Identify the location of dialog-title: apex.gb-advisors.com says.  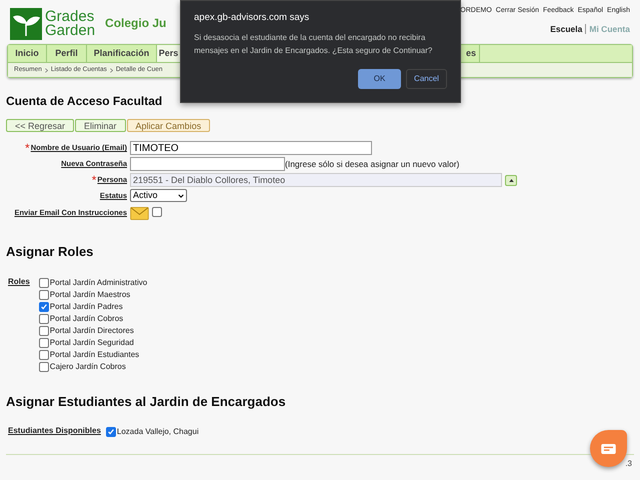
(252, 18).